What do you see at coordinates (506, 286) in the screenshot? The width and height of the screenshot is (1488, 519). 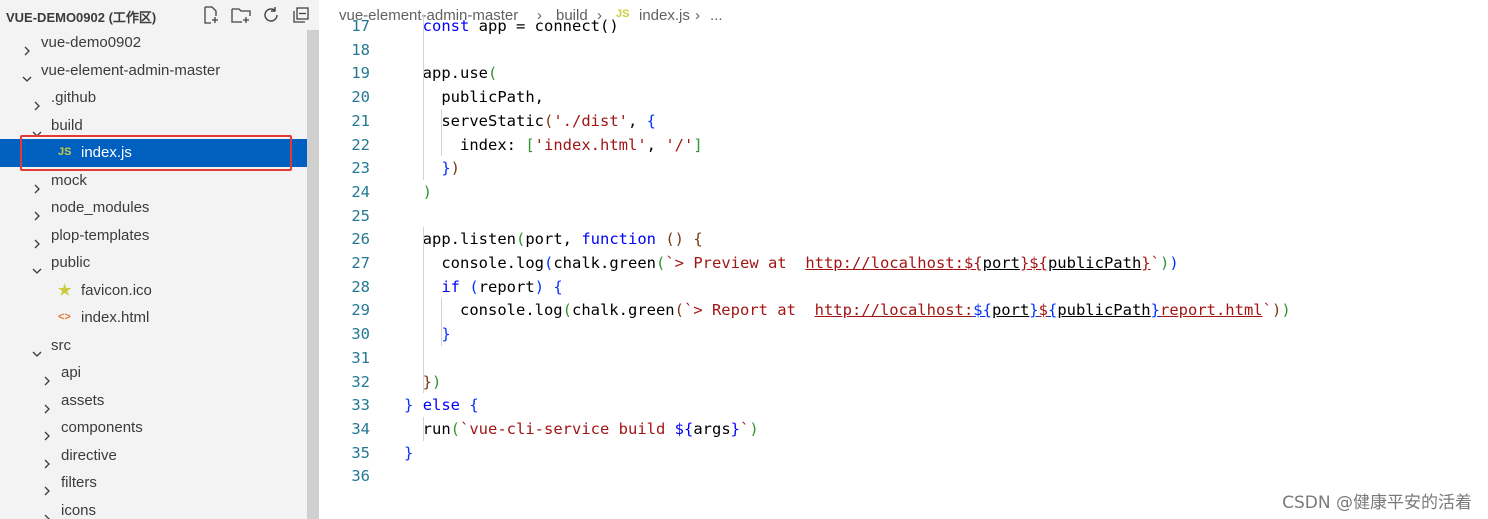 I see `code-token: report` at bounding box center [506, 286].